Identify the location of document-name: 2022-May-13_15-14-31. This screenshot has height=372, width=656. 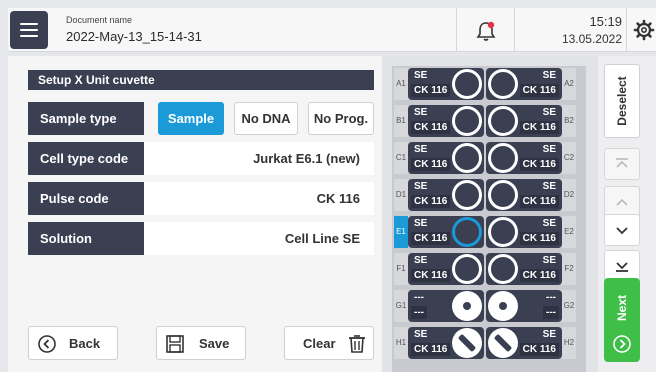
(134, 36).